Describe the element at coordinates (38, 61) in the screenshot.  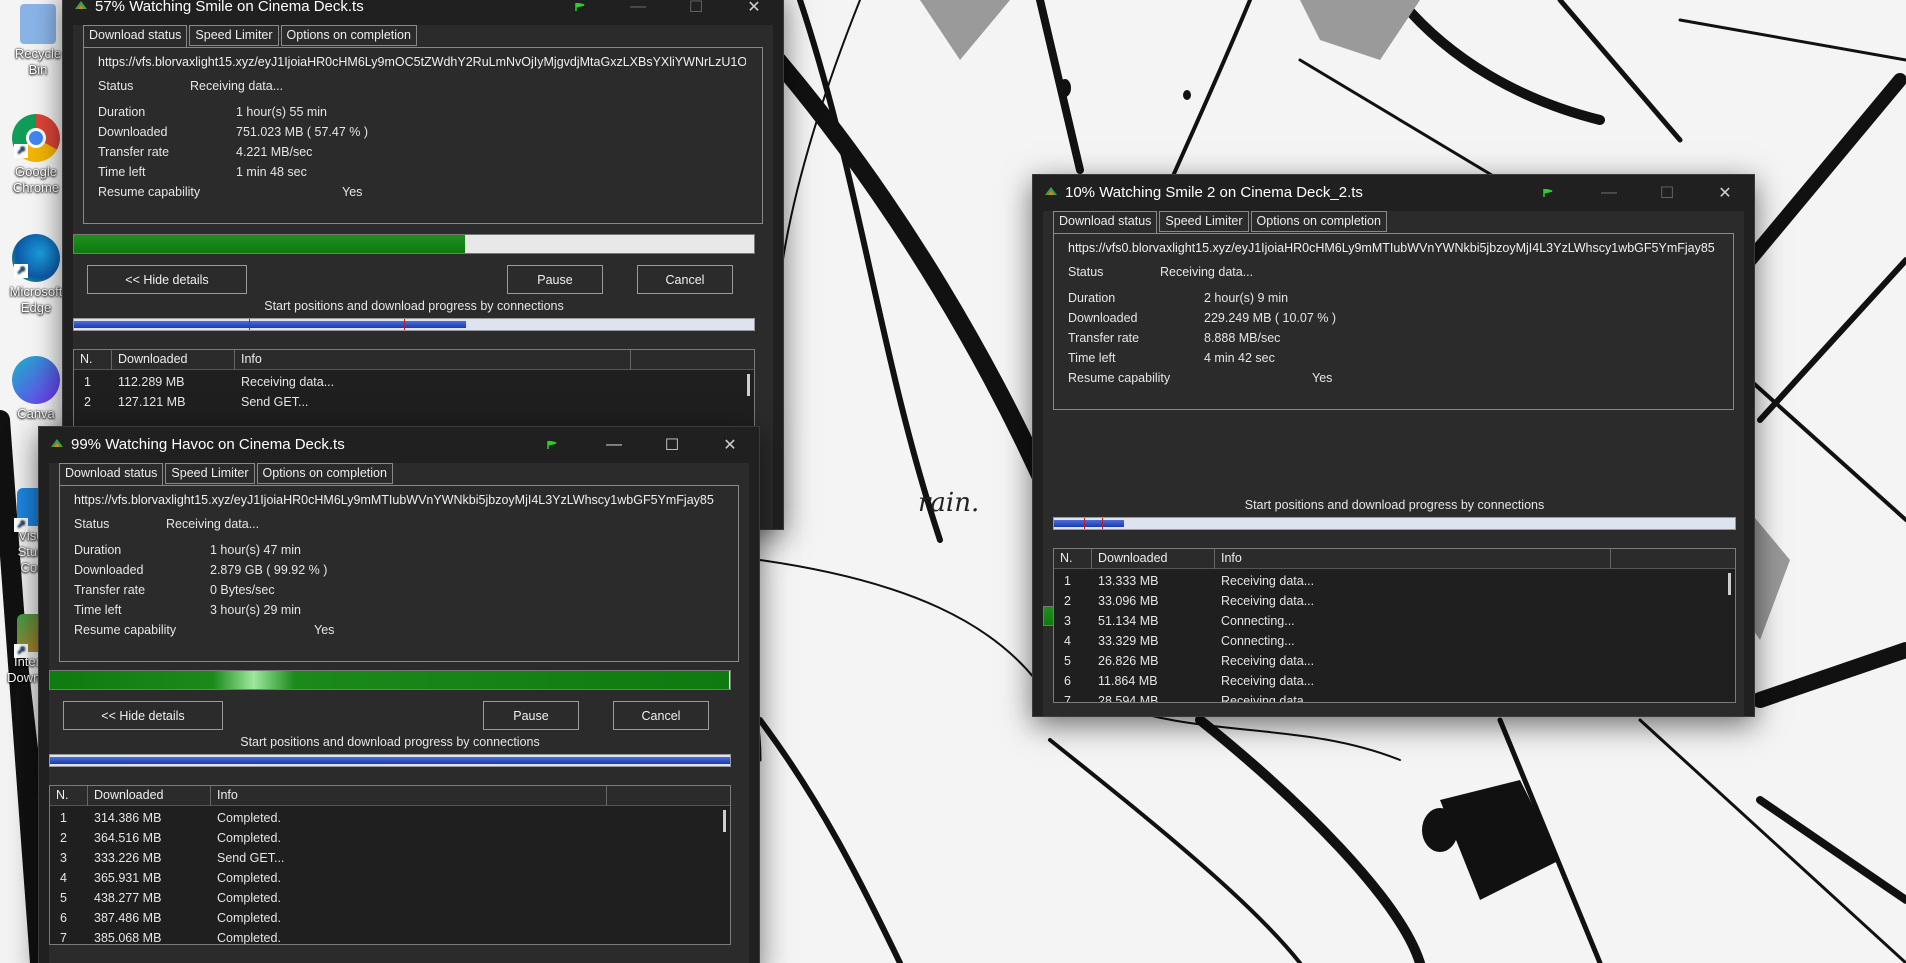
I see `desktop-icon-label: Recycle Bin` at that location.